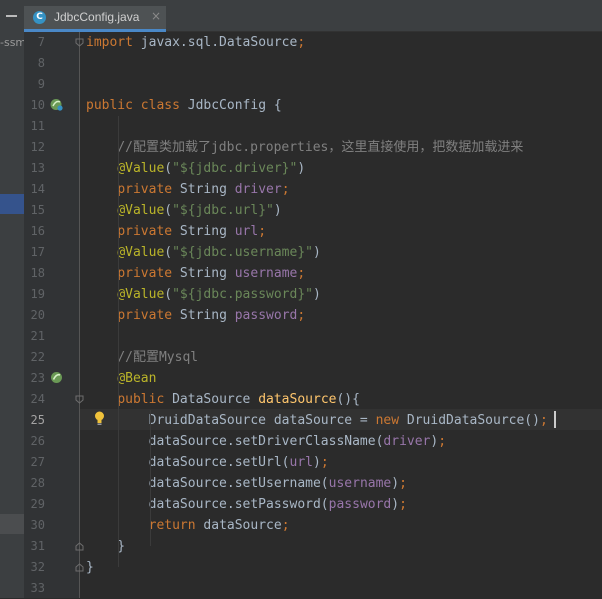 Image resolution: width=602 pixels, height=599 pixels. Describe the element at coordinates (246, 483) in the screenshot. I see `code-line: dataSource.setUsername(username);` at that location.